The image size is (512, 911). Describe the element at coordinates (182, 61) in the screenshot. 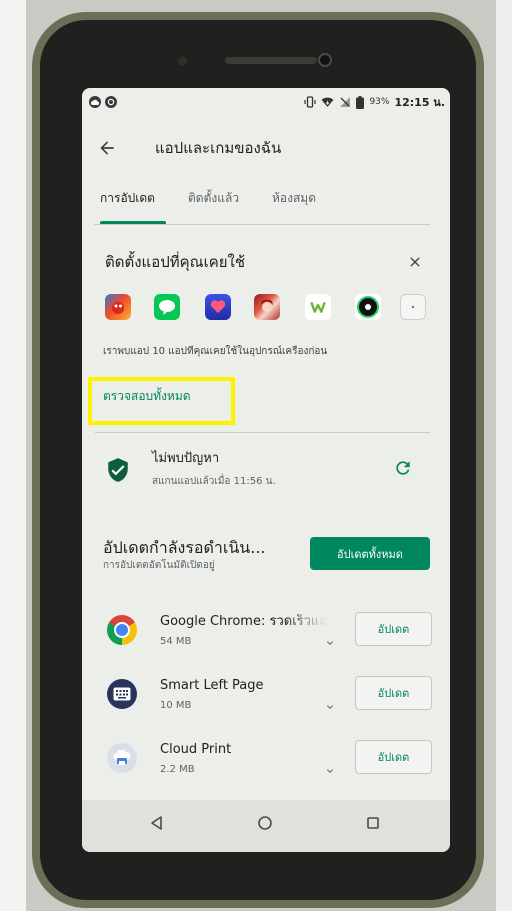

I see `proximity-sensor` at that location.